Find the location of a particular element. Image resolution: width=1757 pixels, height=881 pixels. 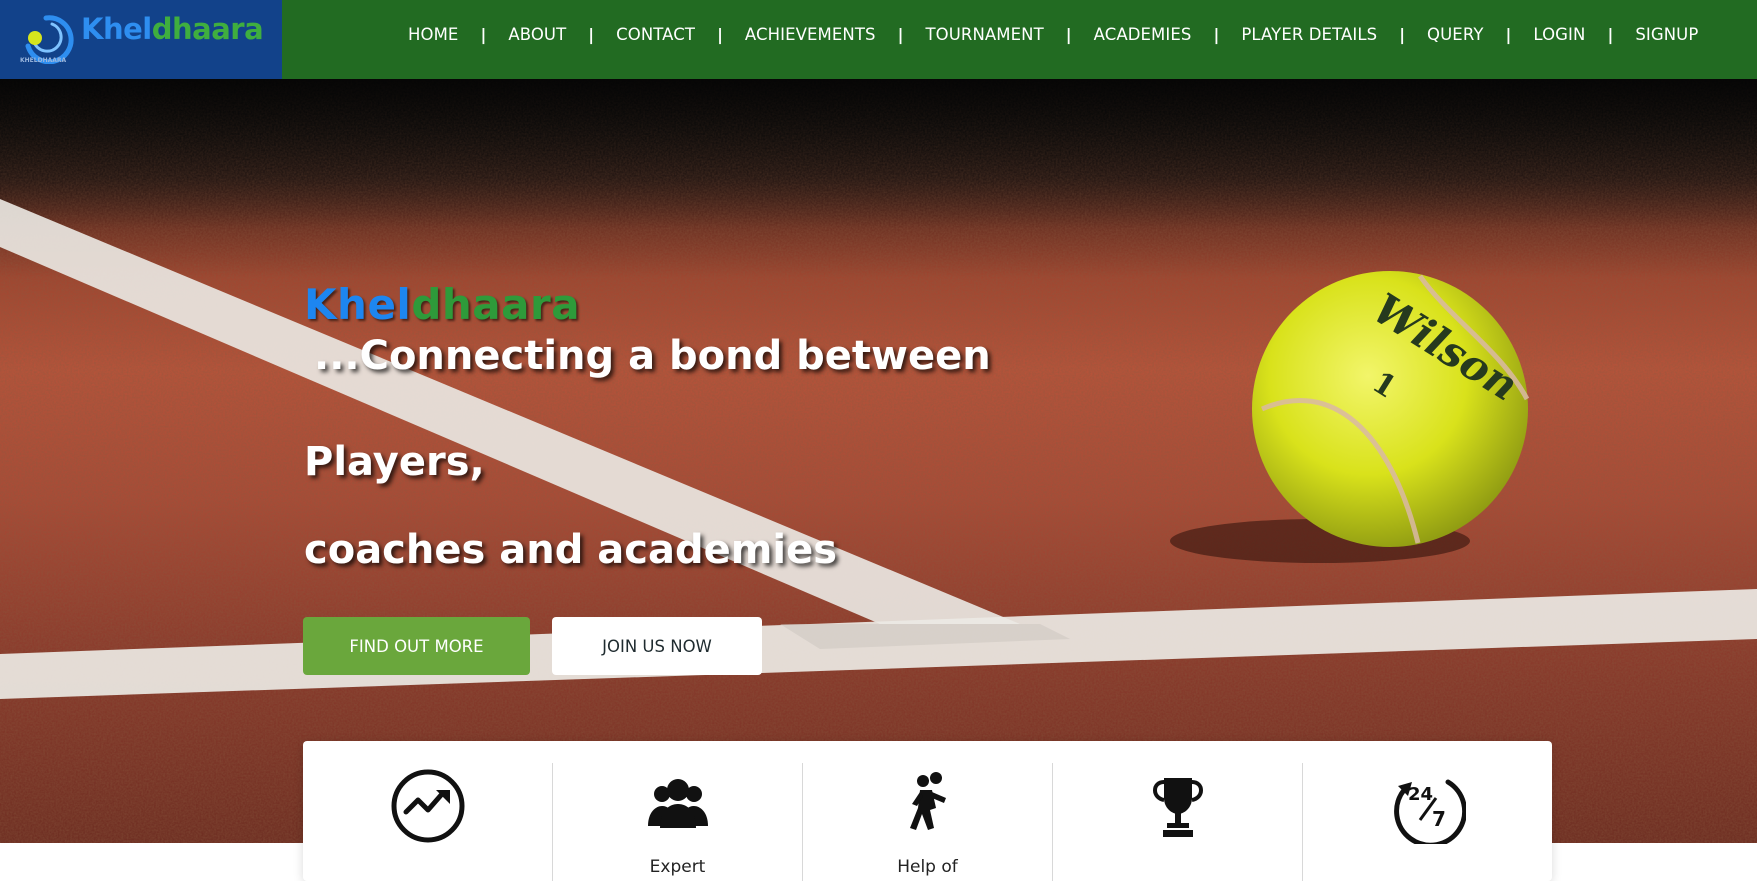

nav-player-details: PLAYER DETAILS is located at coordinates (1309, 34).